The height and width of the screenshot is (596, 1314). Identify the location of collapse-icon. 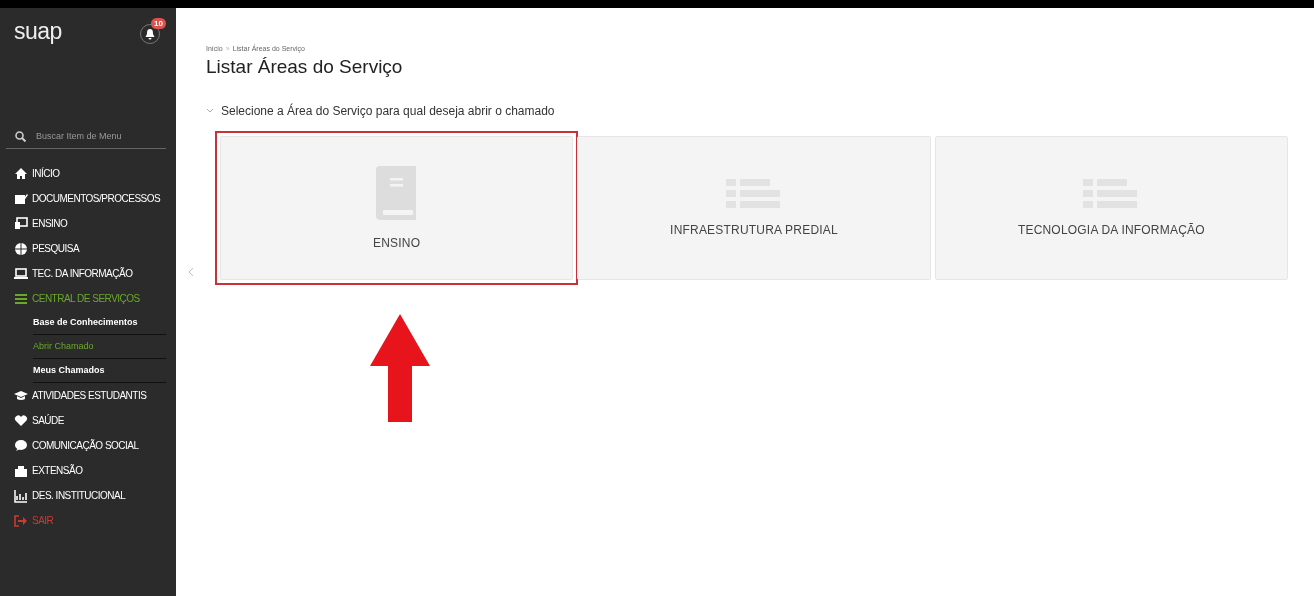
(191, 272).